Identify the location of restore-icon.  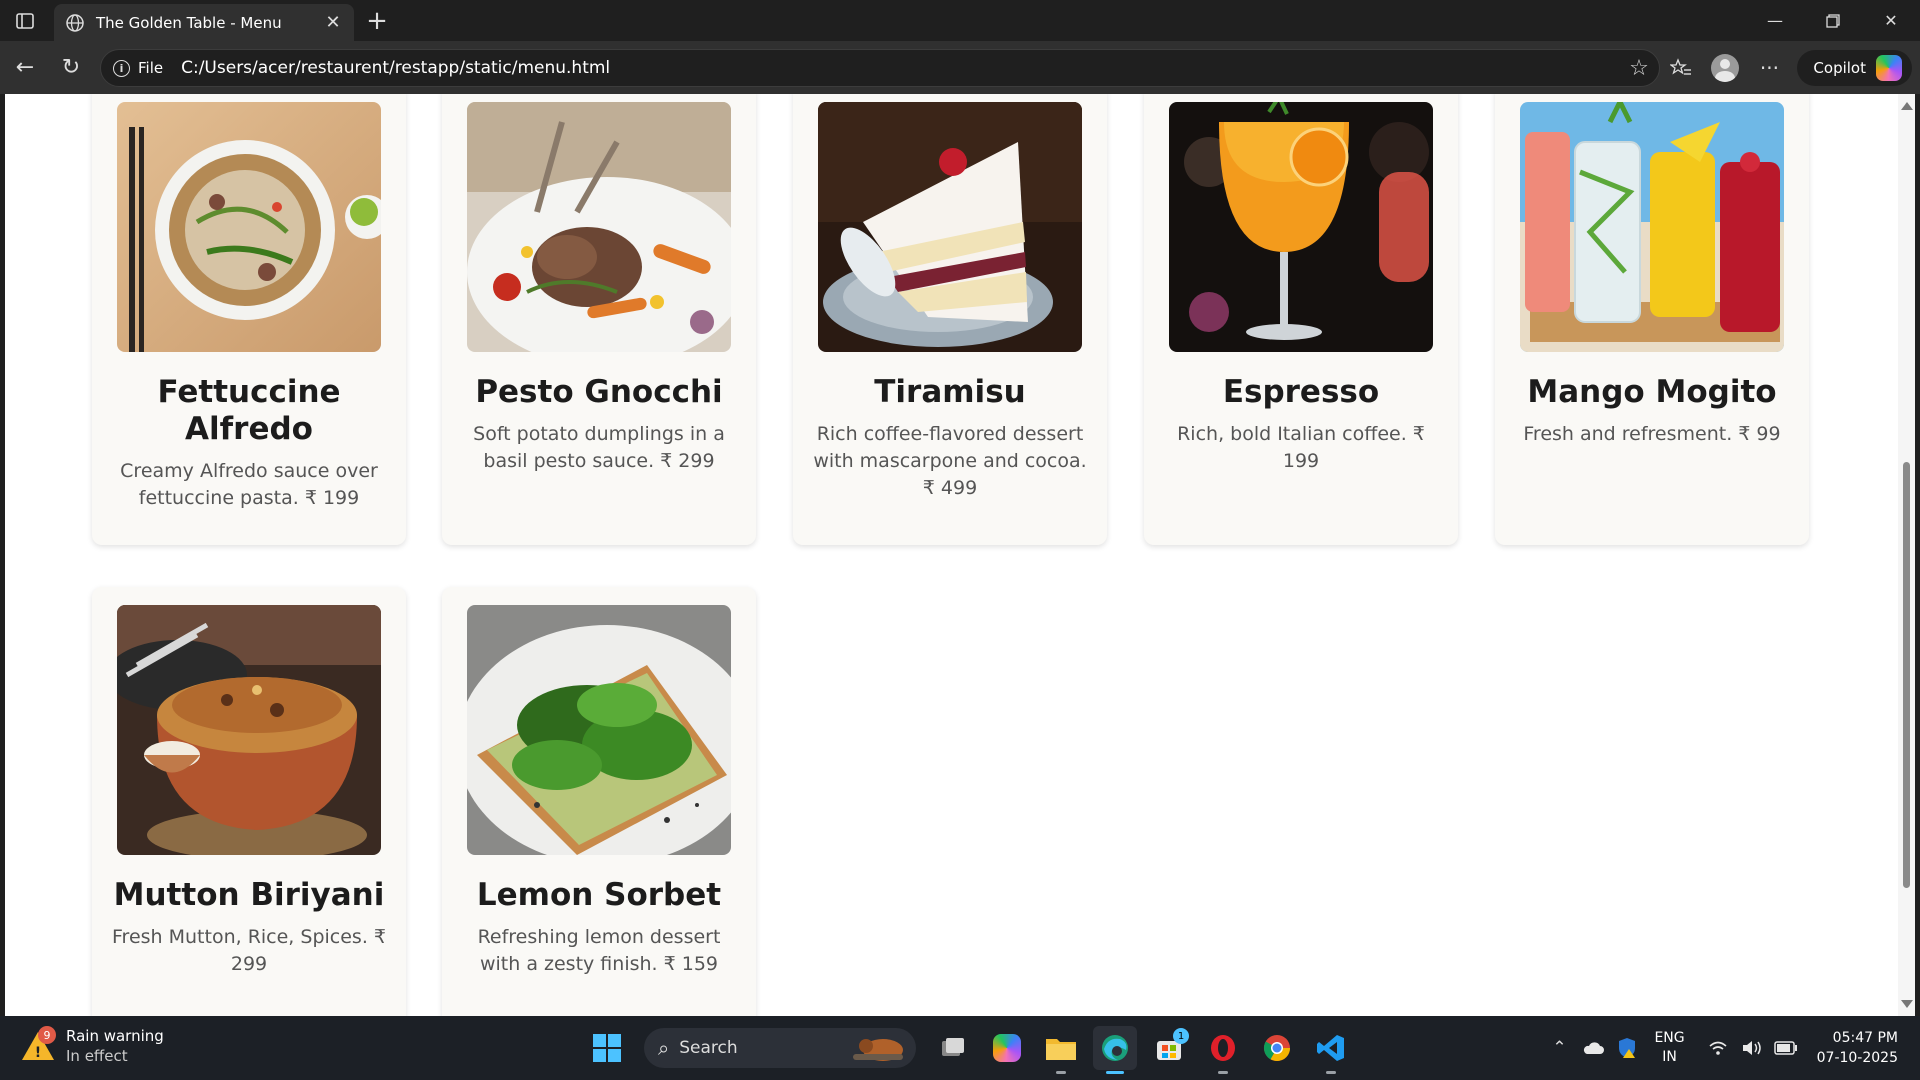
(1833, 20).